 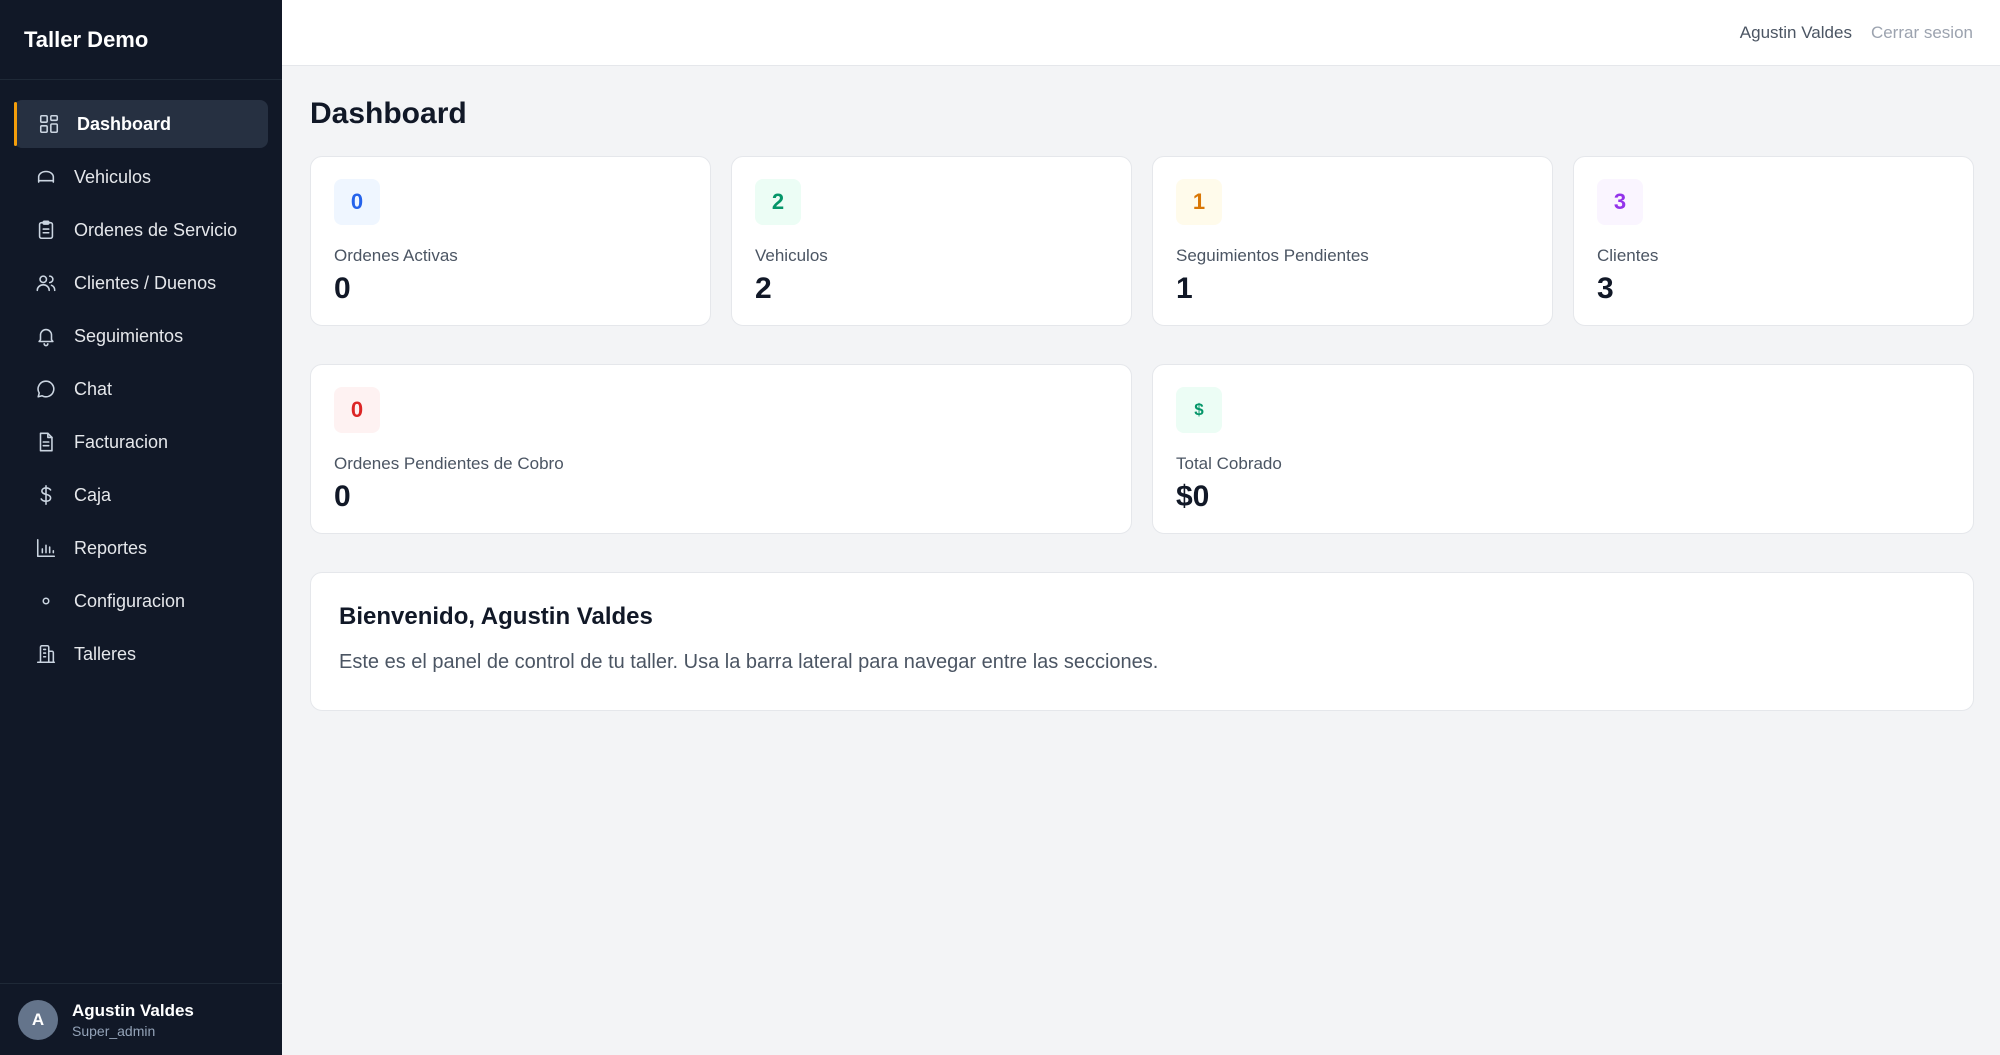 What do you see at coordinates (1605, 288) in the screenshot?
I see `stat-value: 3` at bounding box center [1605, 288].